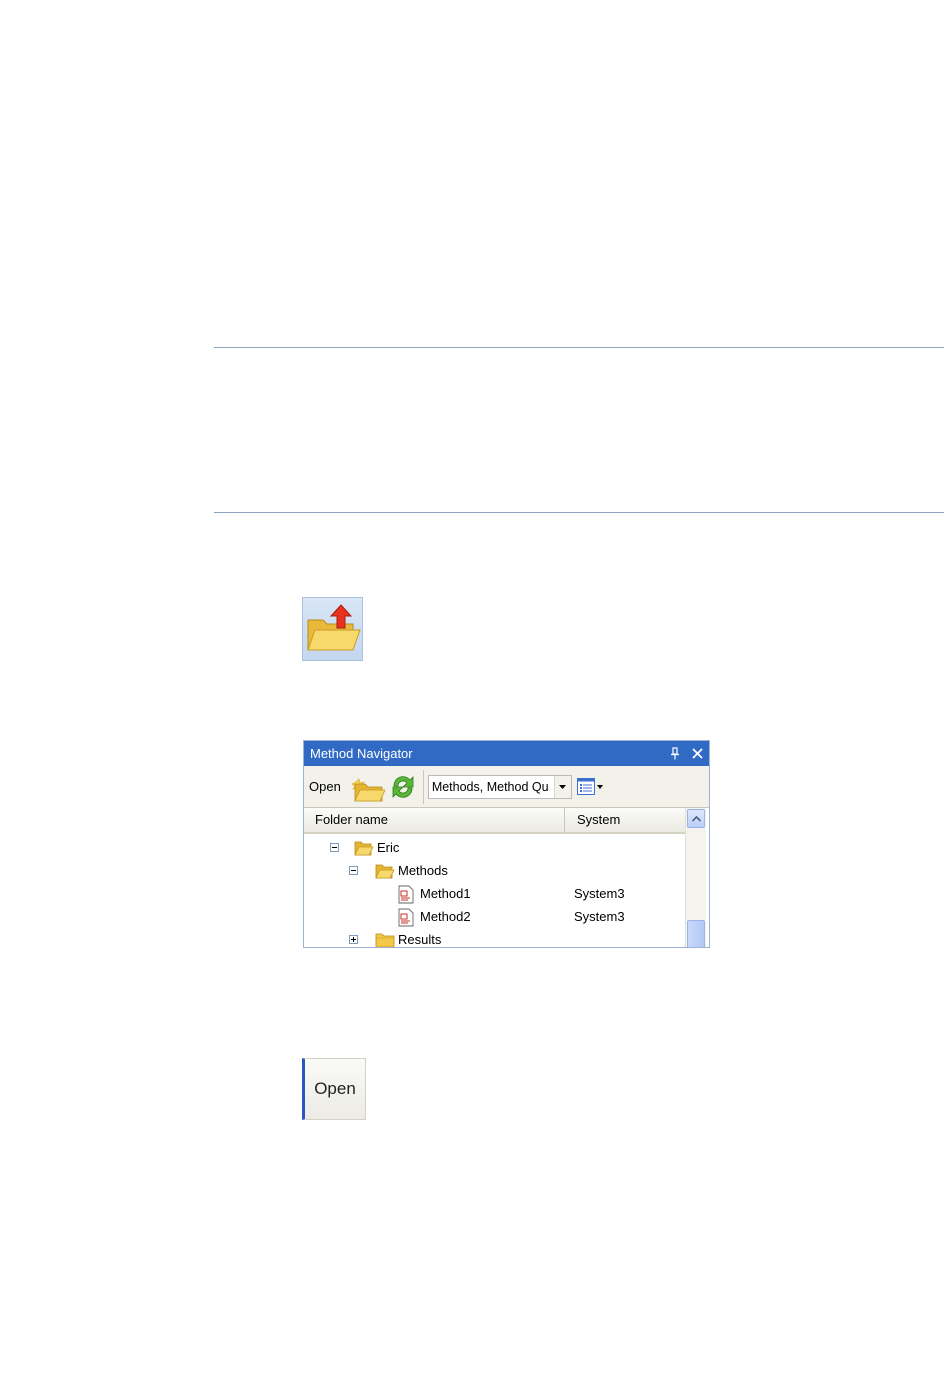 The image size is (950, 1394). I want to click on vertical-scrollbar, so click(695, 877).